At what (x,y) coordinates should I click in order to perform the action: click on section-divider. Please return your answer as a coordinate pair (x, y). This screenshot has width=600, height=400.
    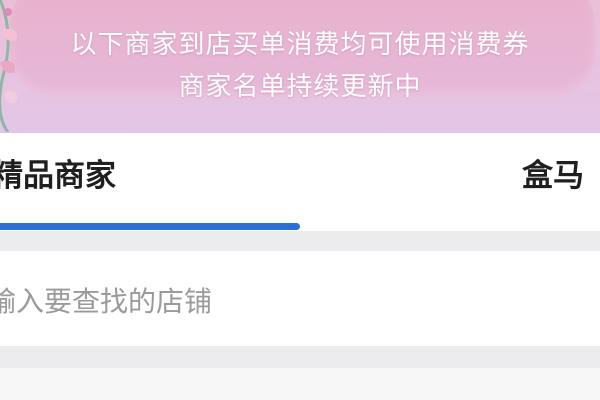
    Looking at the image, I should click on (300, 241).